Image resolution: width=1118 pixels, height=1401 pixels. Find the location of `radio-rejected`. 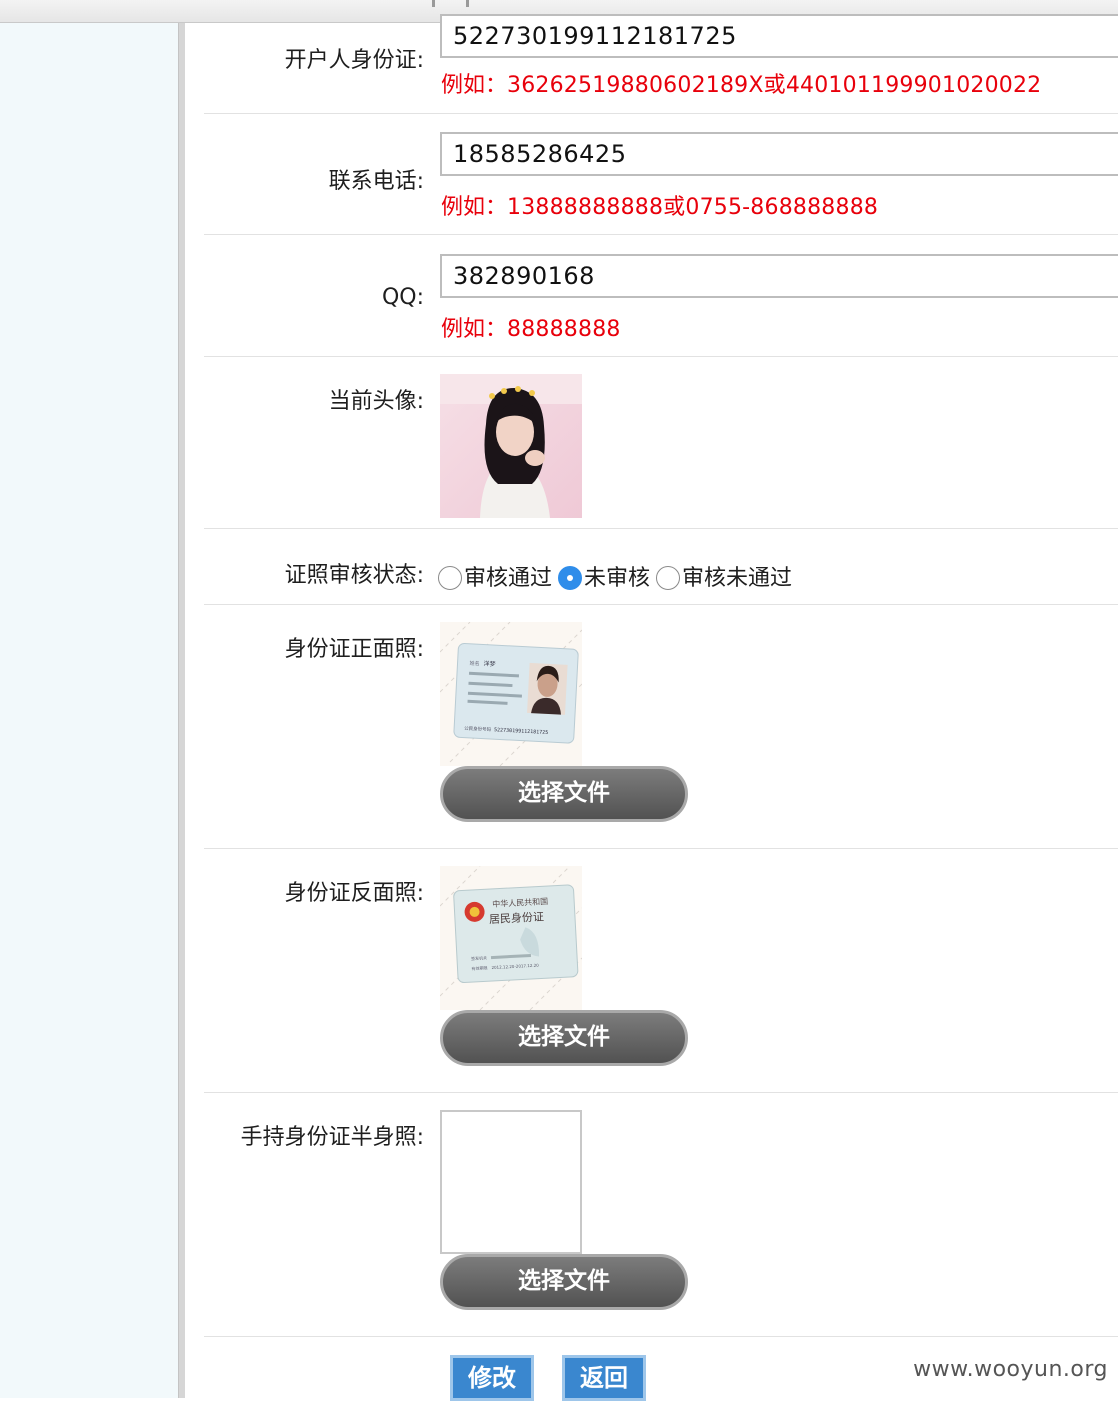

radio-rejected is located at coordinates (668, 578).